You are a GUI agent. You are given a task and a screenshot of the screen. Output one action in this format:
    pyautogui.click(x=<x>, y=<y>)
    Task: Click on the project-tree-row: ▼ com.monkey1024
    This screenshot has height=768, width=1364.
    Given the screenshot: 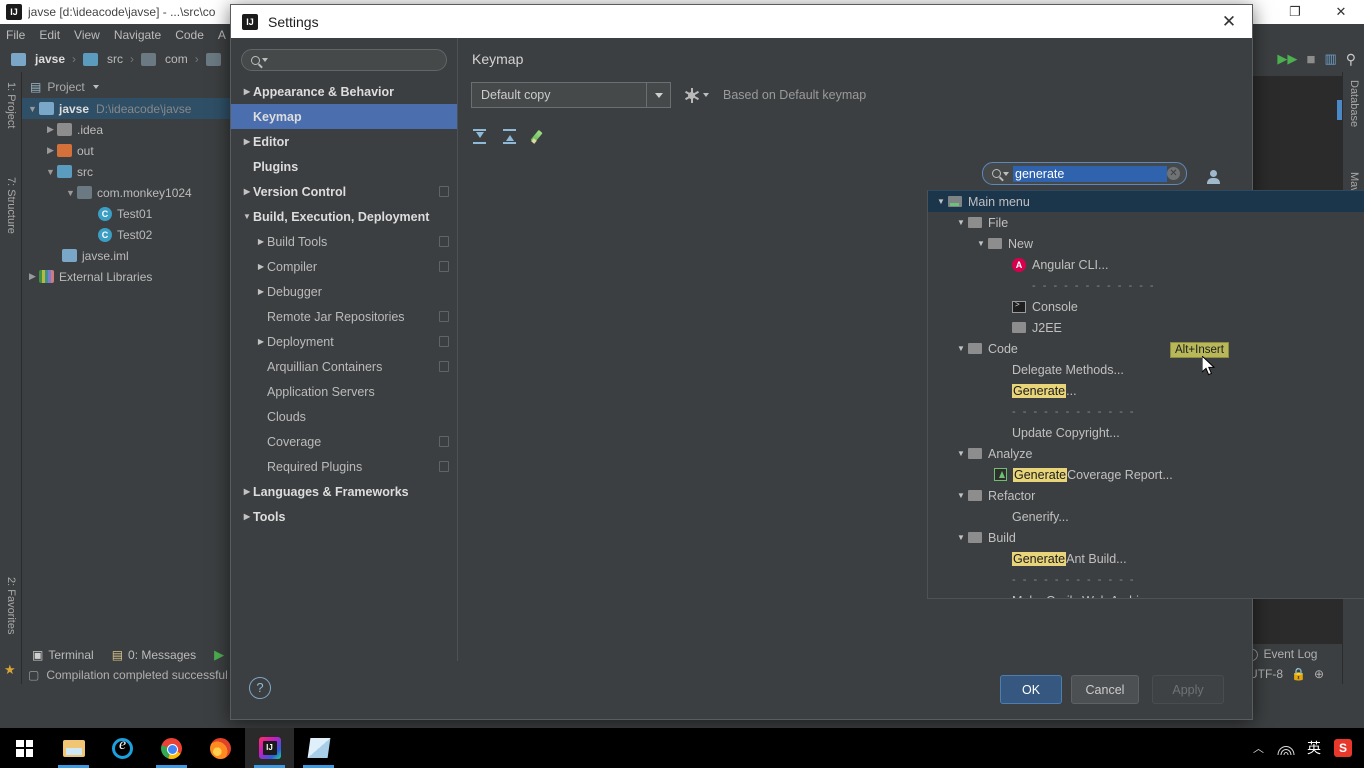 What is the action you would take?
    pyautogui.click(x=126, y=192)
    